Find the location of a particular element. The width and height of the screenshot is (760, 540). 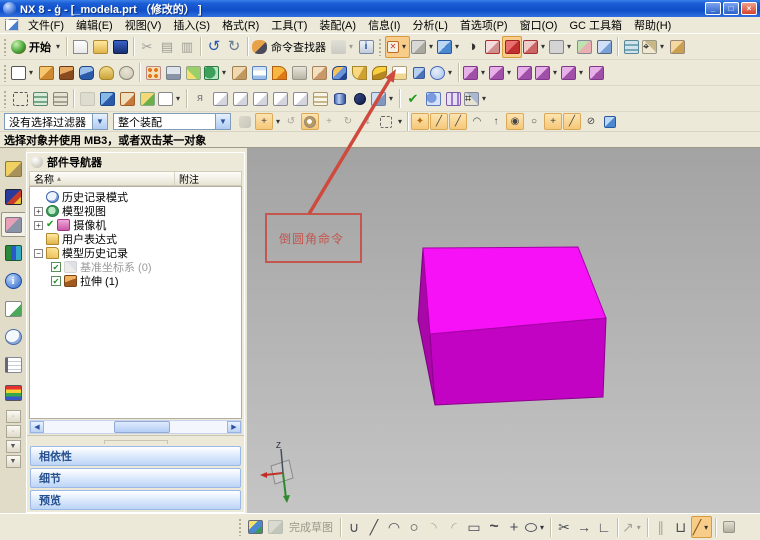

copy-button: ▤ is located at coordinates (167, 47).